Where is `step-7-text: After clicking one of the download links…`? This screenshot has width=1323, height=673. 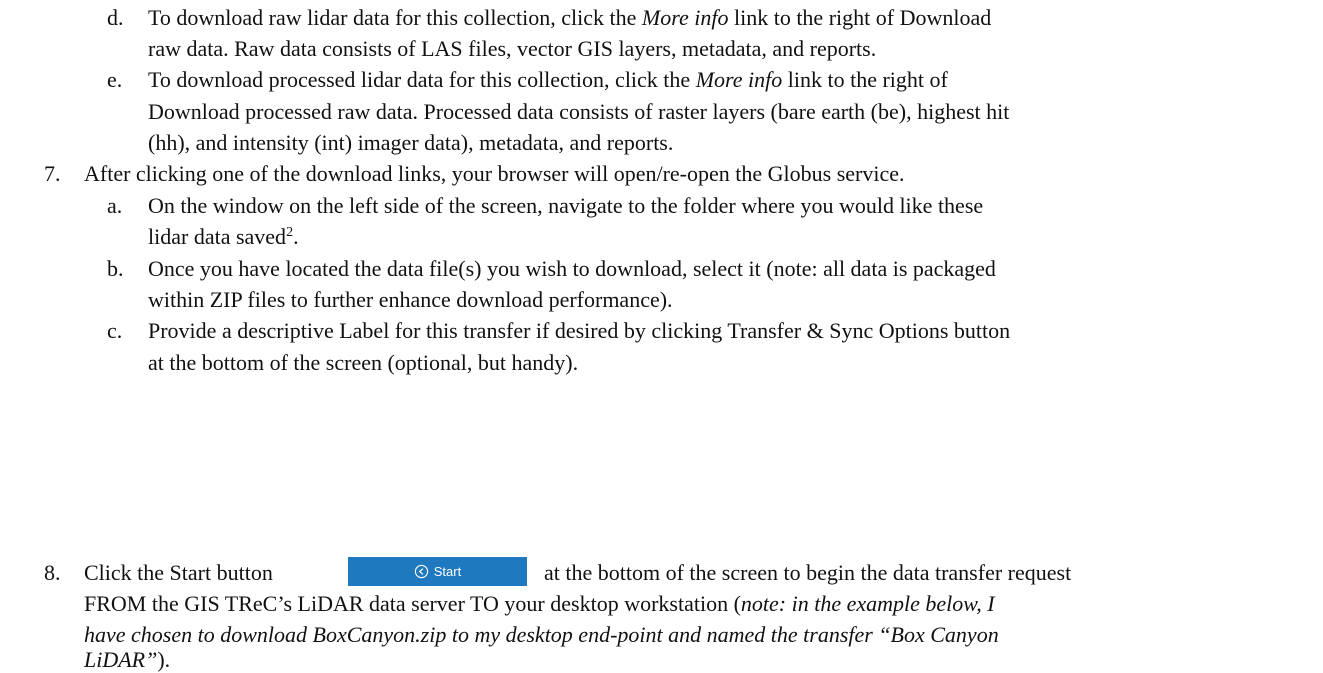
step-7-text: After clicking one of the download links… is located at coordinates (494, 173).